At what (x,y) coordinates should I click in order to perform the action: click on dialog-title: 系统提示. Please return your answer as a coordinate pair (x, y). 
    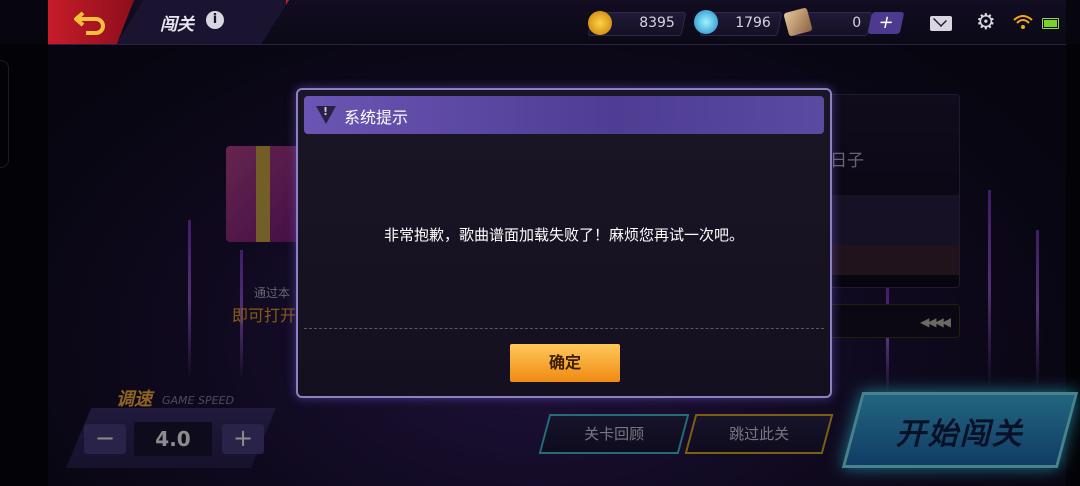
    Looking at the image, I should click on (376, 117).